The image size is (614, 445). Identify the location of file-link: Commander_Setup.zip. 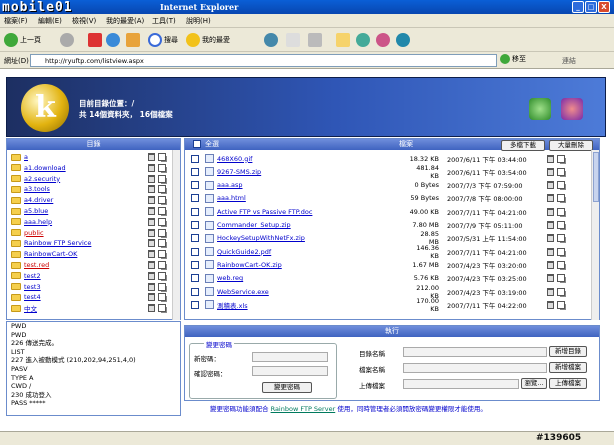
(254, 225).